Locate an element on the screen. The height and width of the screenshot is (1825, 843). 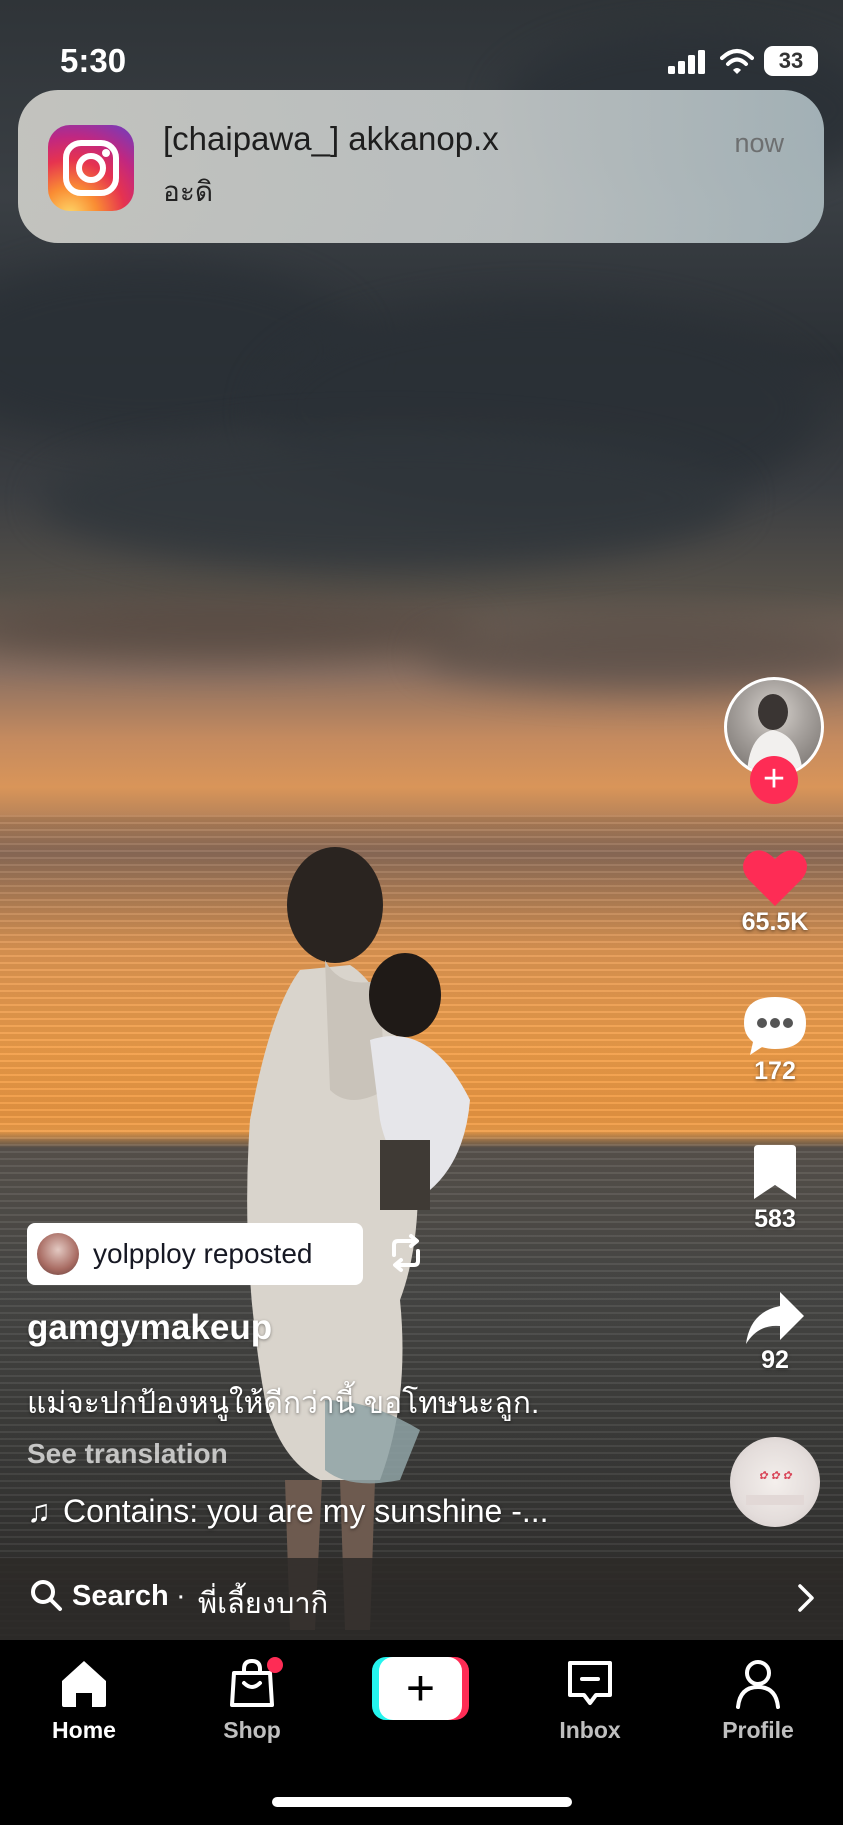
music-disc: ✿ ✿ ✿ is located at coordinates (775, 1482).